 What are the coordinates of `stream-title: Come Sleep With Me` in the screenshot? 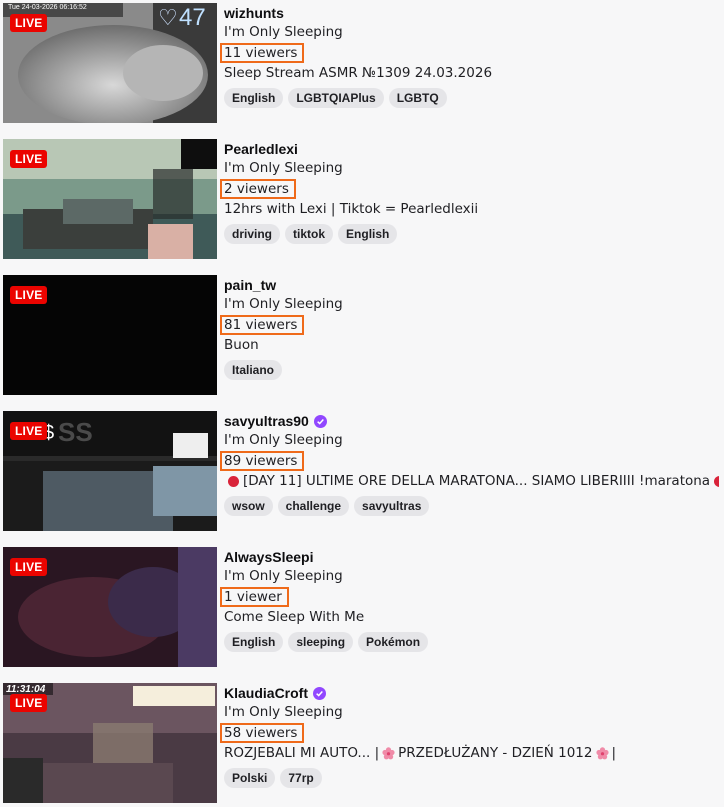 It's located at (471, 617).